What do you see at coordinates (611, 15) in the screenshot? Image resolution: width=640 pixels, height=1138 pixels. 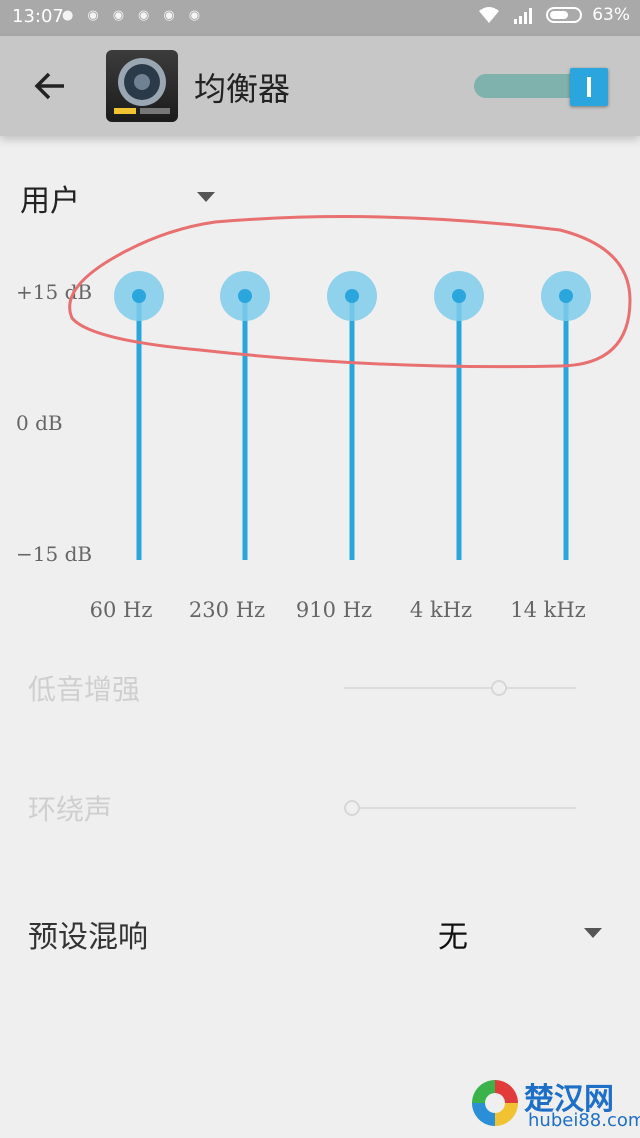 I see `battery-percent: 63%` at bounding box center [611, 15].